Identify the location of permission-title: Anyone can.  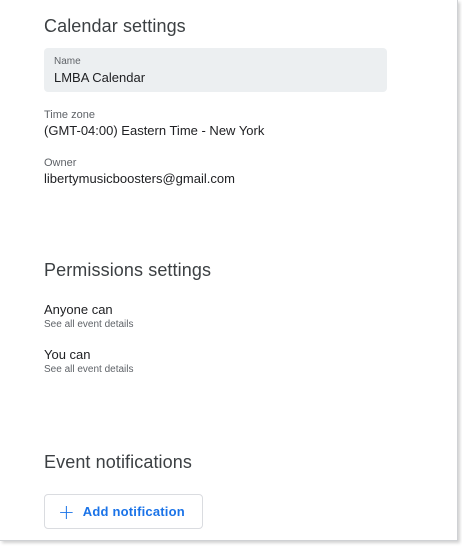
(78, 309).